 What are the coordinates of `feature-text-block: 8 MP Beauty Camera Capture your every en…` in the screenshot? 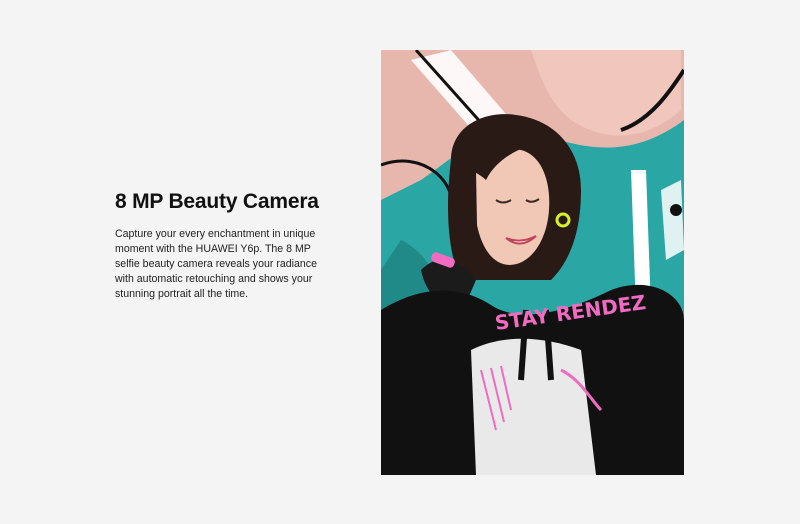 It's located at (220, 245).